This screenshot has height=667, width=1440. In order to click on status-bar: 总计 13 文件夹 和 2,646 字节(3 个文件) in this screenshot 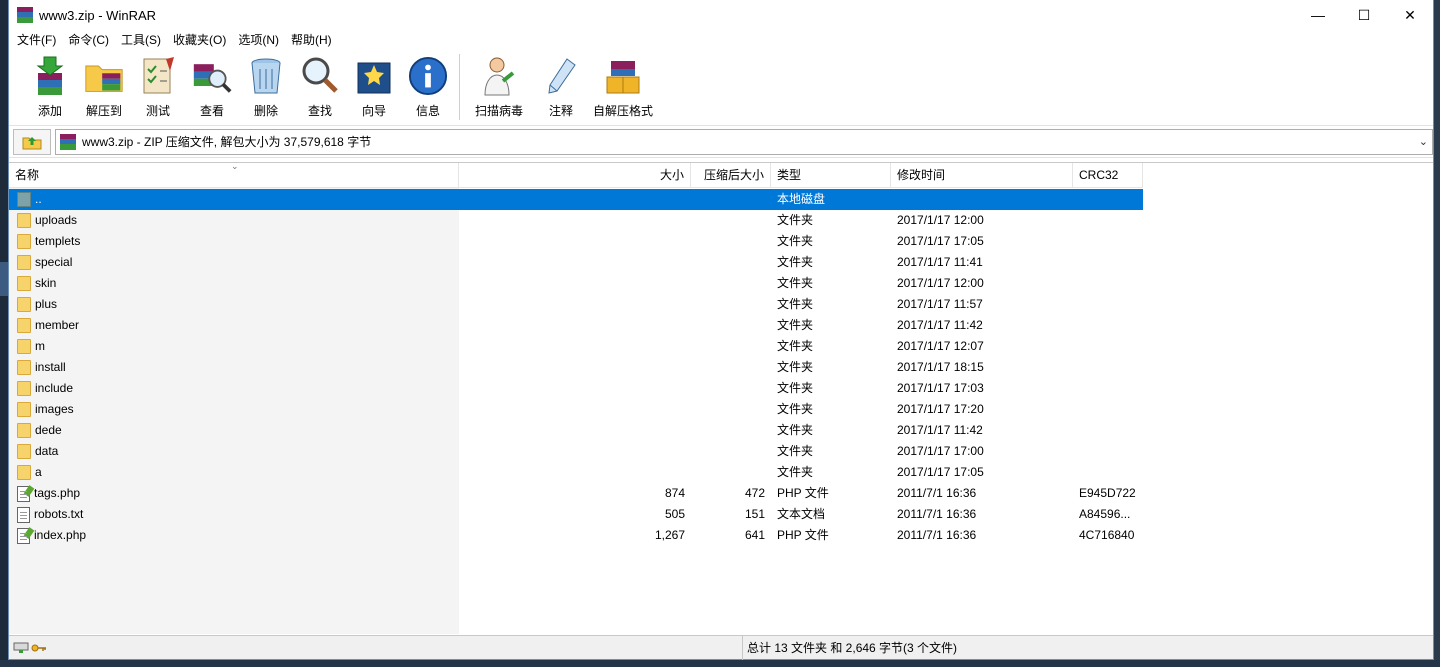, I will do `click(721, 647)`.